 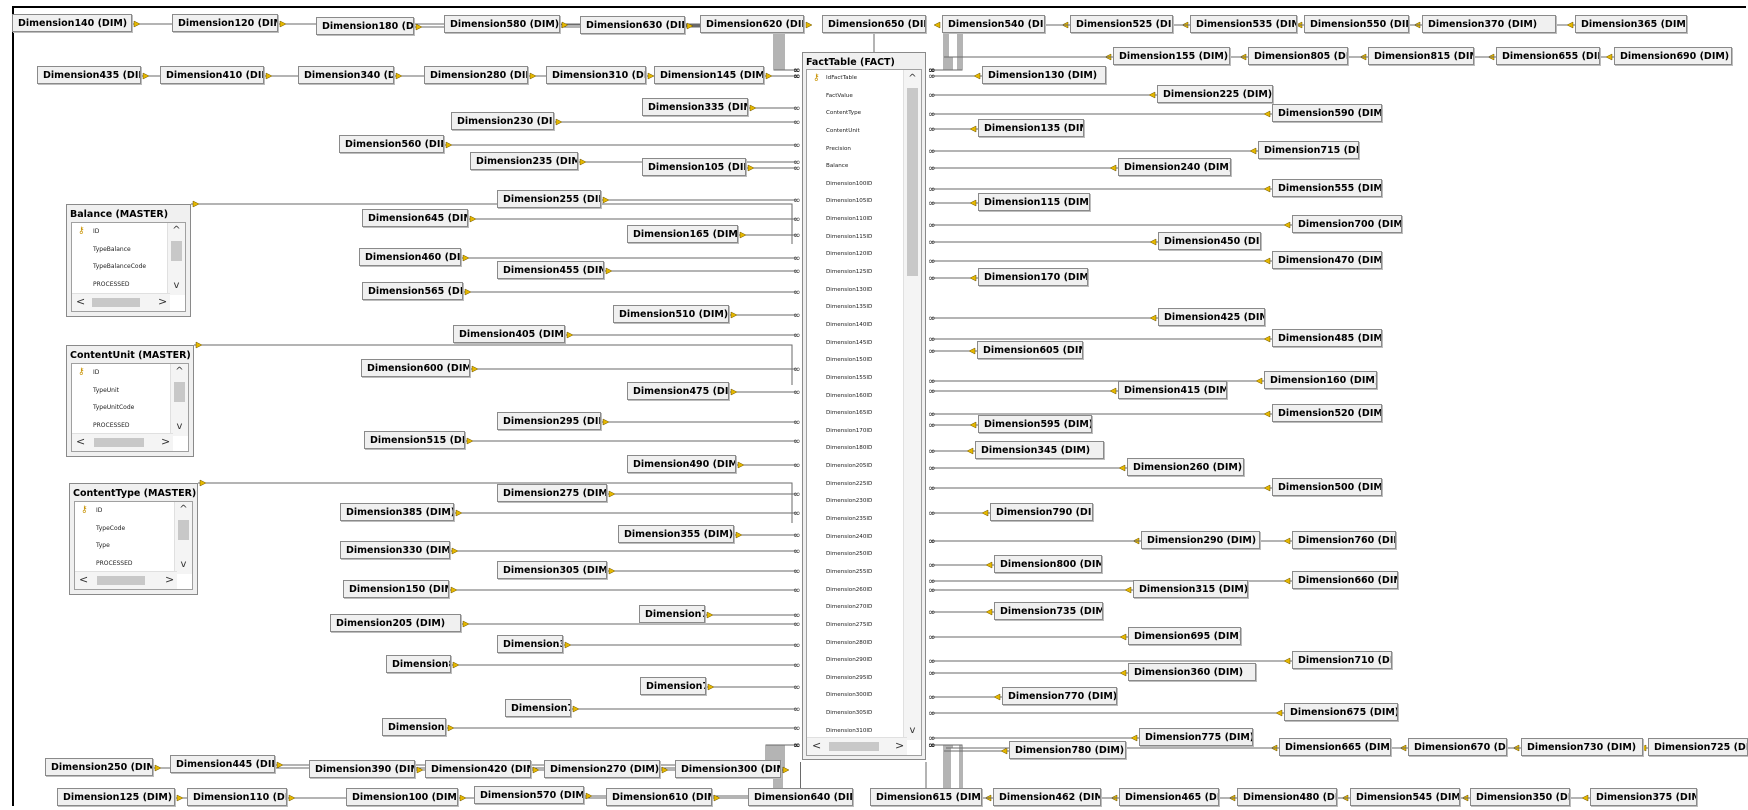 I want to click on dimension-table: Dimension305 (DIM), so click(x=552, y=570).